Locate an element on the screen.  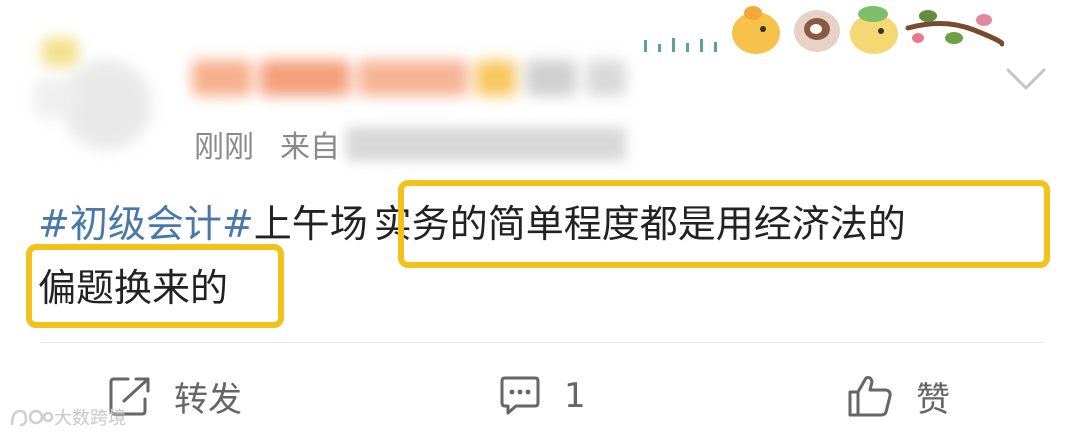
watermark: 大数跨境 is located at coordinates (67, 417).